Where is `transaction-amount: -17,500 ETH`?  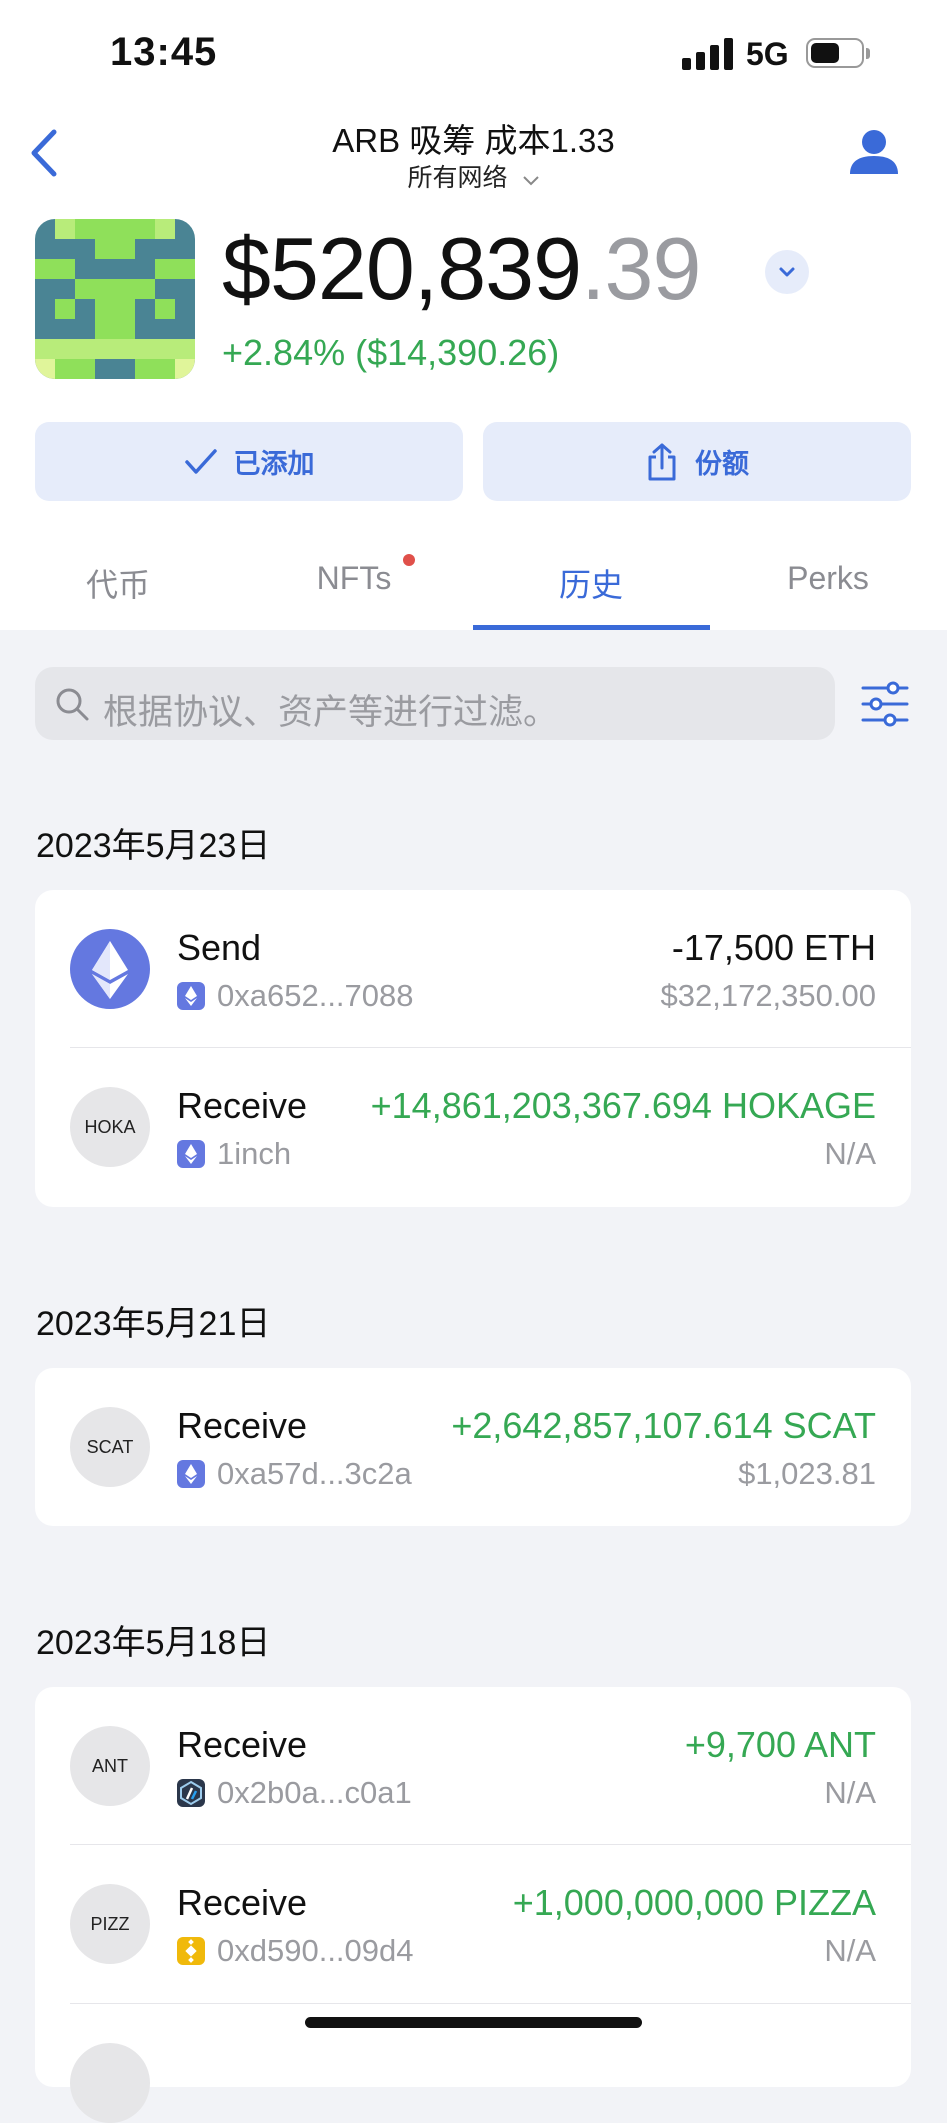 transaction-amount: -17,500 ETH is located at coordinates (773, 947).